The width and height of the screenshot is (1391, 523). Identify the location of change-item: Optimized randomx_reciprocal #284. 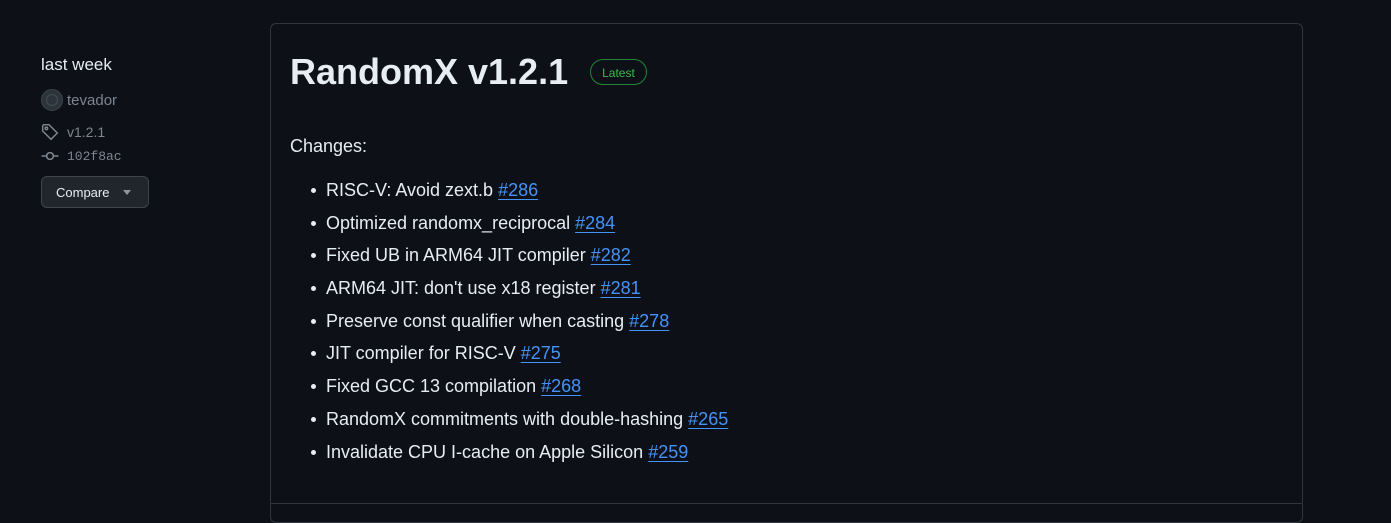
(519, 223).